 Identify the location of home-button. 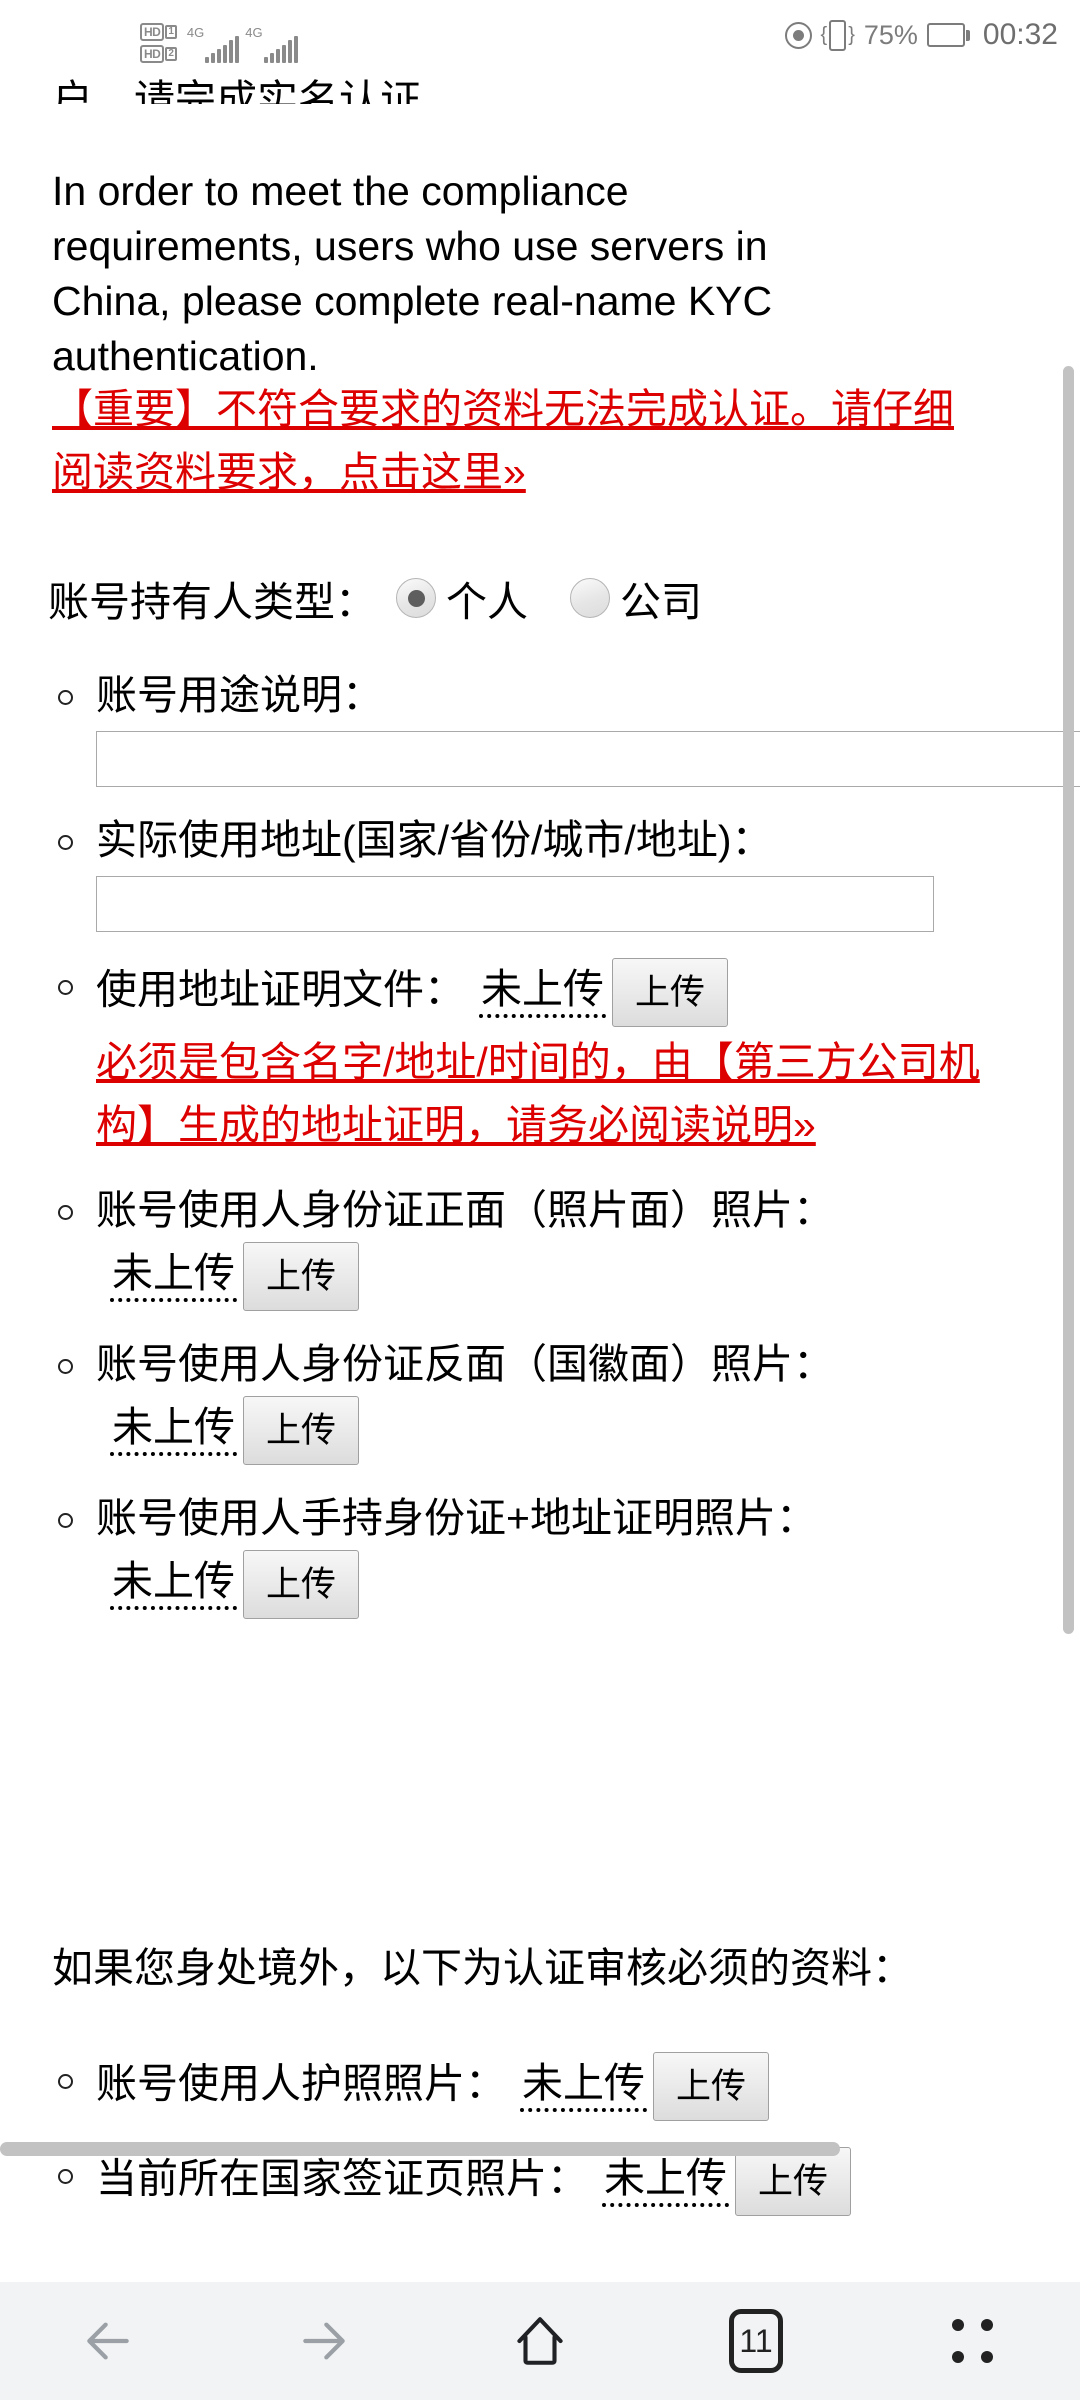
(540, 2341).